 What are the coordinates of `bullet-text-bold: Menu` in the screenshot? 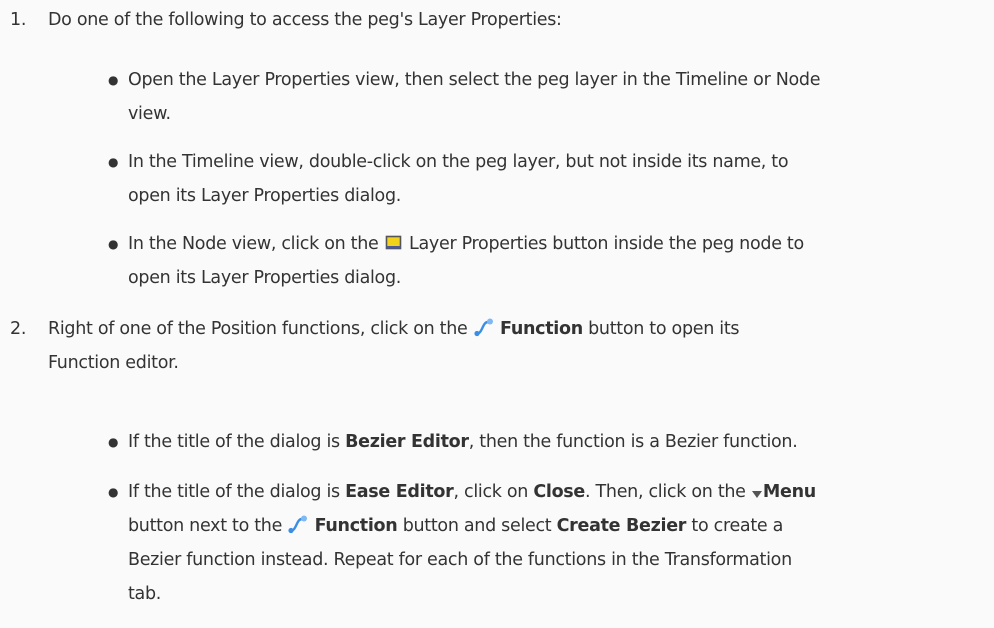 It's located at (789, 492).